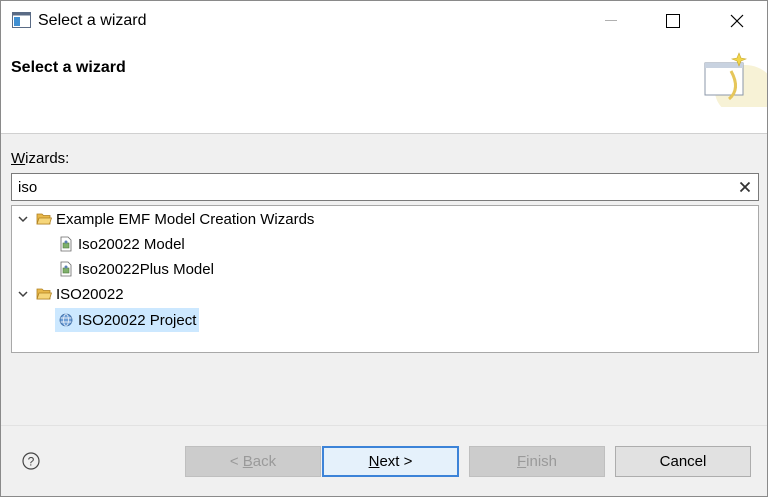 The height and width of the screenshot is (497, 768). I want to click on help-button: ?, so click(31, 461).